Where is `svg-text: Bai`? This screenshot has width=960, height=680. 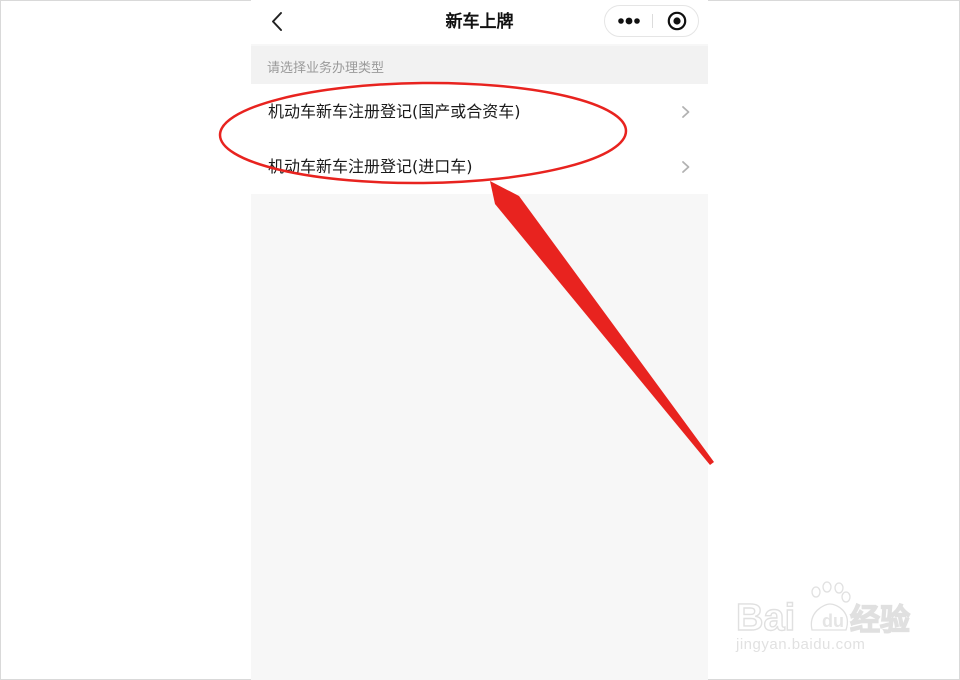 svg-text: Bai is located at coordinates (765, 617).